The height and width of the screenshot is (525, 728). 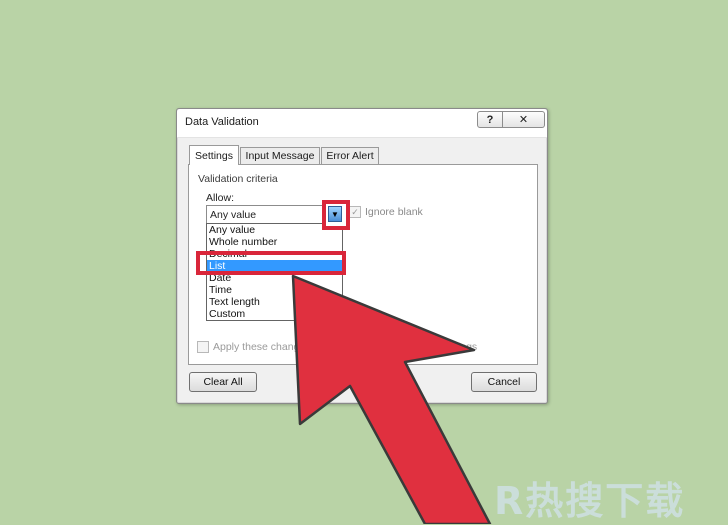 I want to click on cancel-button: Cancel, so click(x=504, y=382).